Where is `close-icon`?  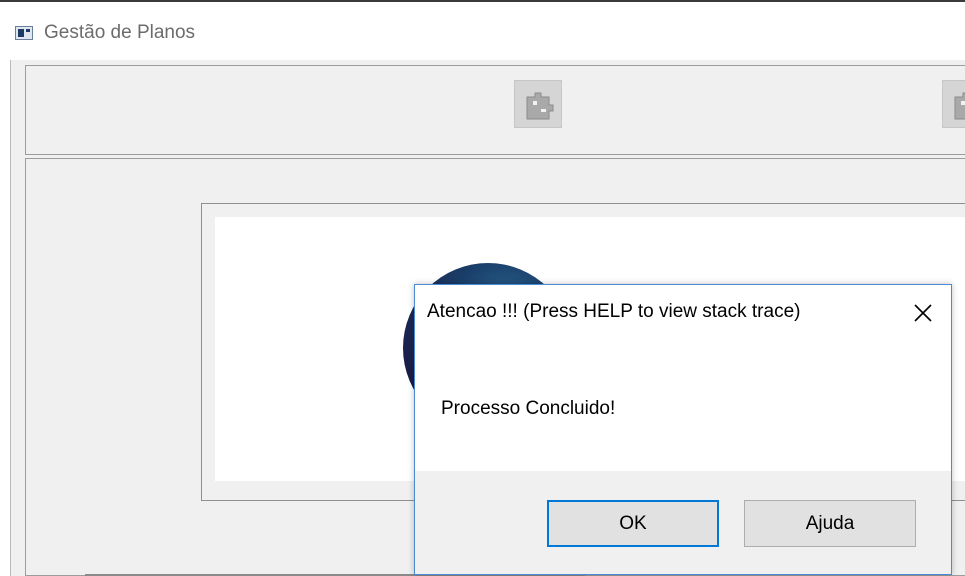 close-icon is located at coordinates (923, 313).